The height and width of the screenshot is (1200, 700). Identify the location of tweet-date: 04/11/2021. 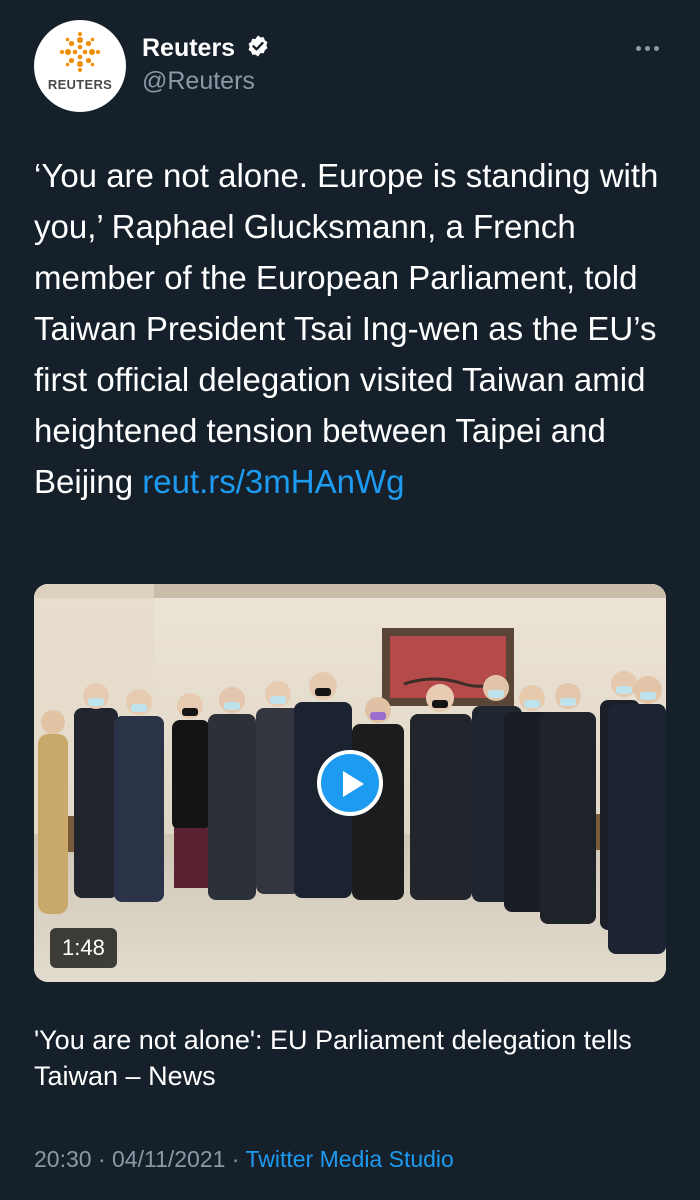
(168, 1159).